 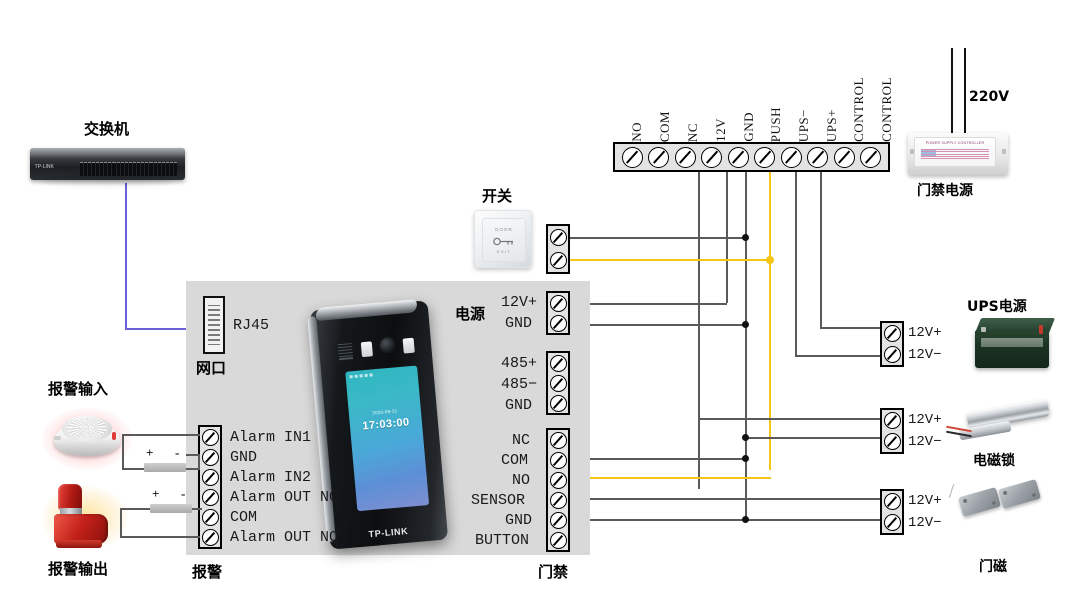 What do you see at coordinates (765, 157) in the screenshot?
I see `screw-terminal-push` at bounding box center [765, 157].